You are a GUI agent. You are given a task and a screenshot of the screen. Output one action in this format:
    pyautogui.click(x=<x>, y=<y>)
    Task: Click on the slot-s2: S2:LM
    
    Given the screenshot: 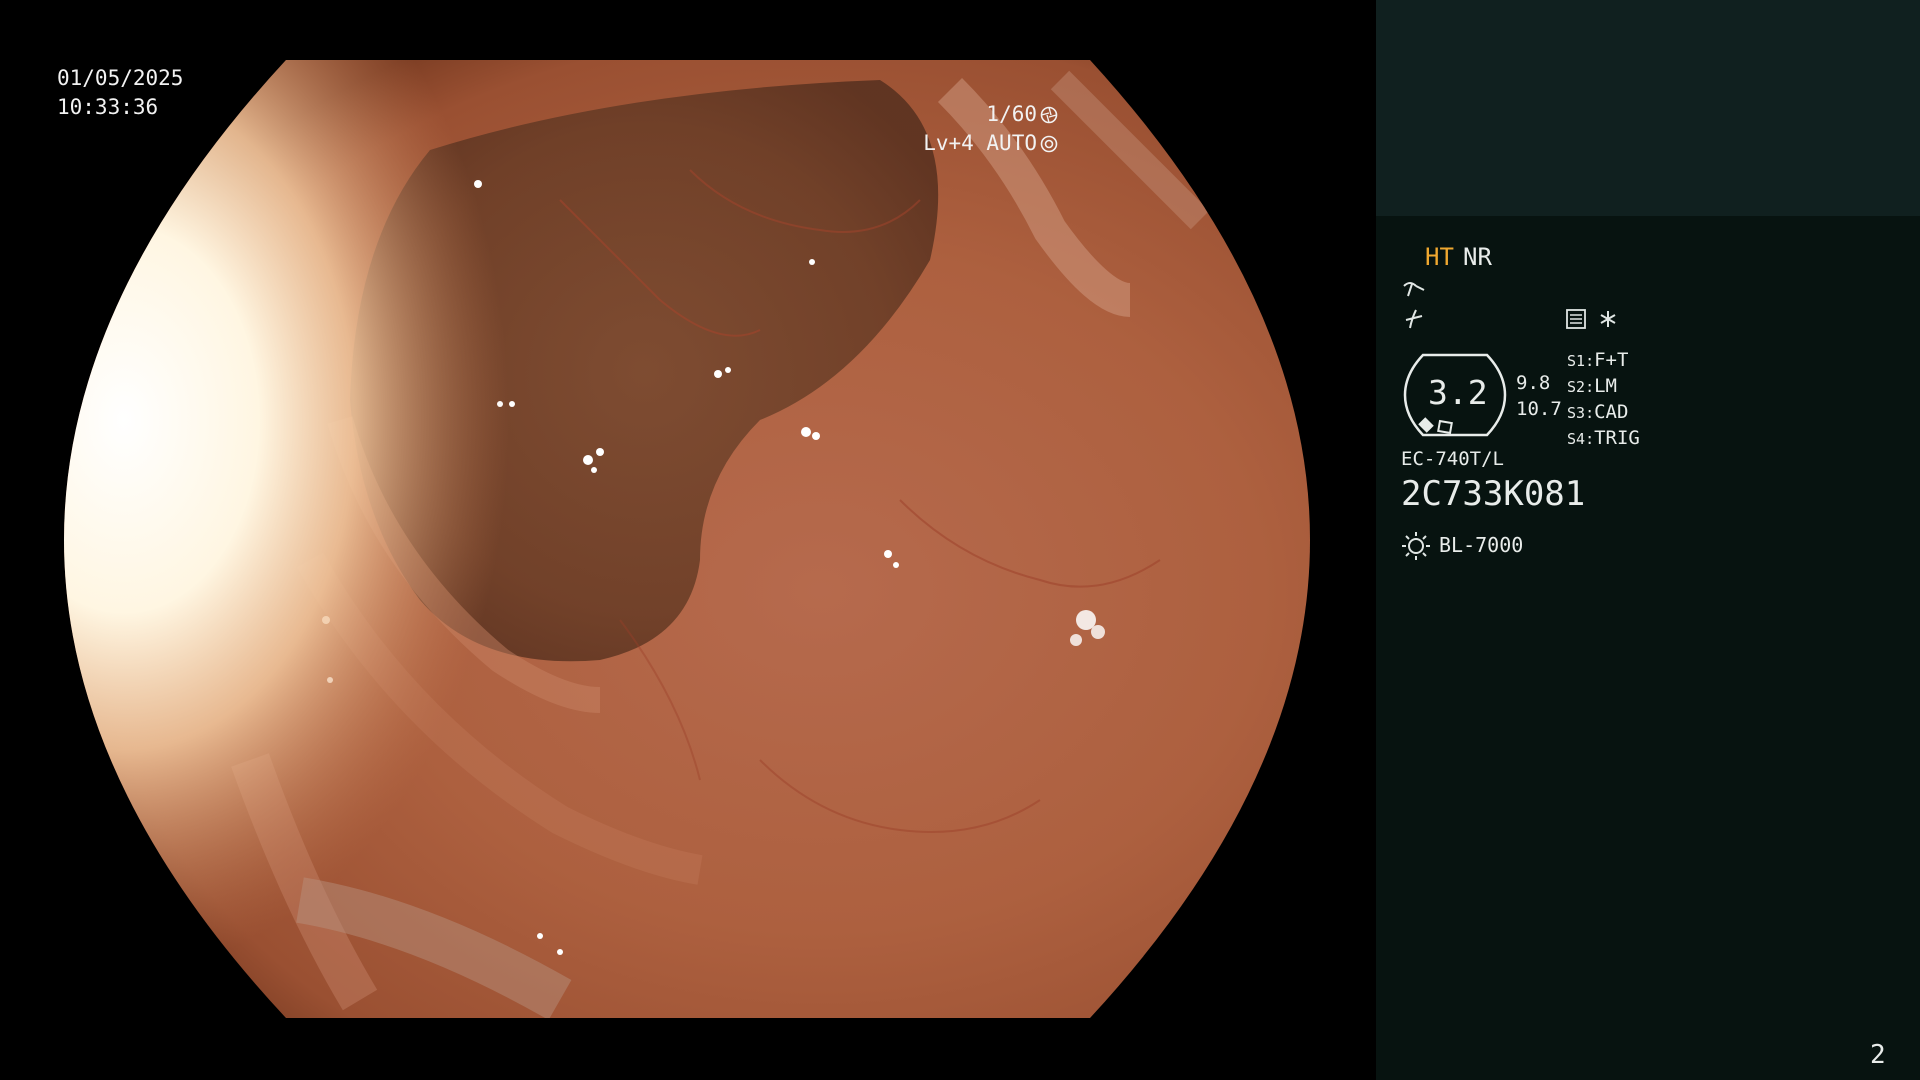 What is the action you would take?
    pyautogui.click(x=1592, y=386)
    